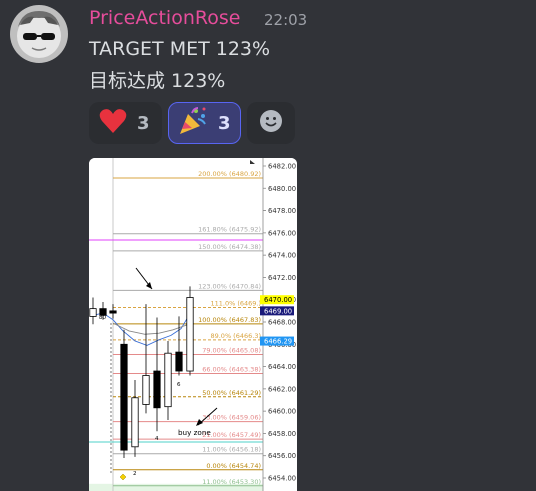  Describe the element at coordinates (282, 323) in the screenshot. I see `price-axis-label: 6468.00` at that location.